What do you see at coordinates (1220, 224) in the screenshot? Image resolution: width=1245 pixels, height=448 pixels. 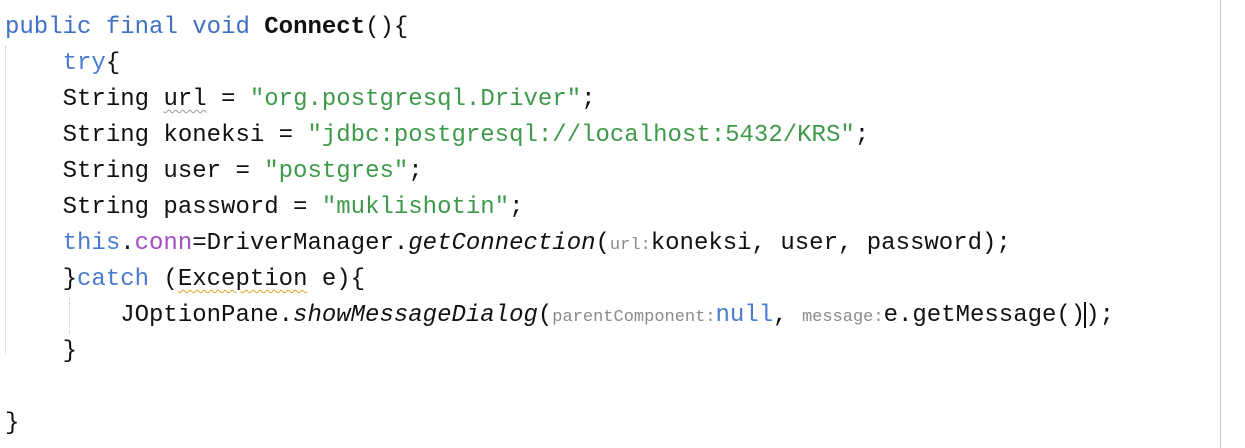 I see `right-margin-guide` at bounding box center [1220, 224].